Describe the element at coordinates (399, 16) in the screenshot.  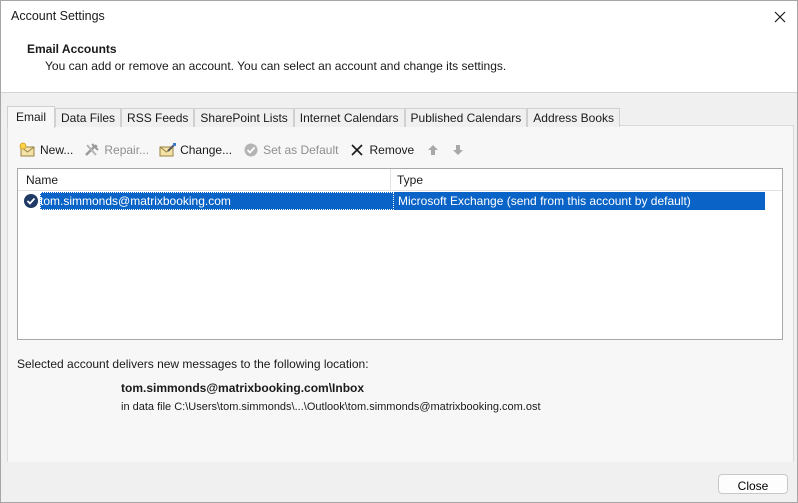
I see `title-bar: Account Settings` at that location.